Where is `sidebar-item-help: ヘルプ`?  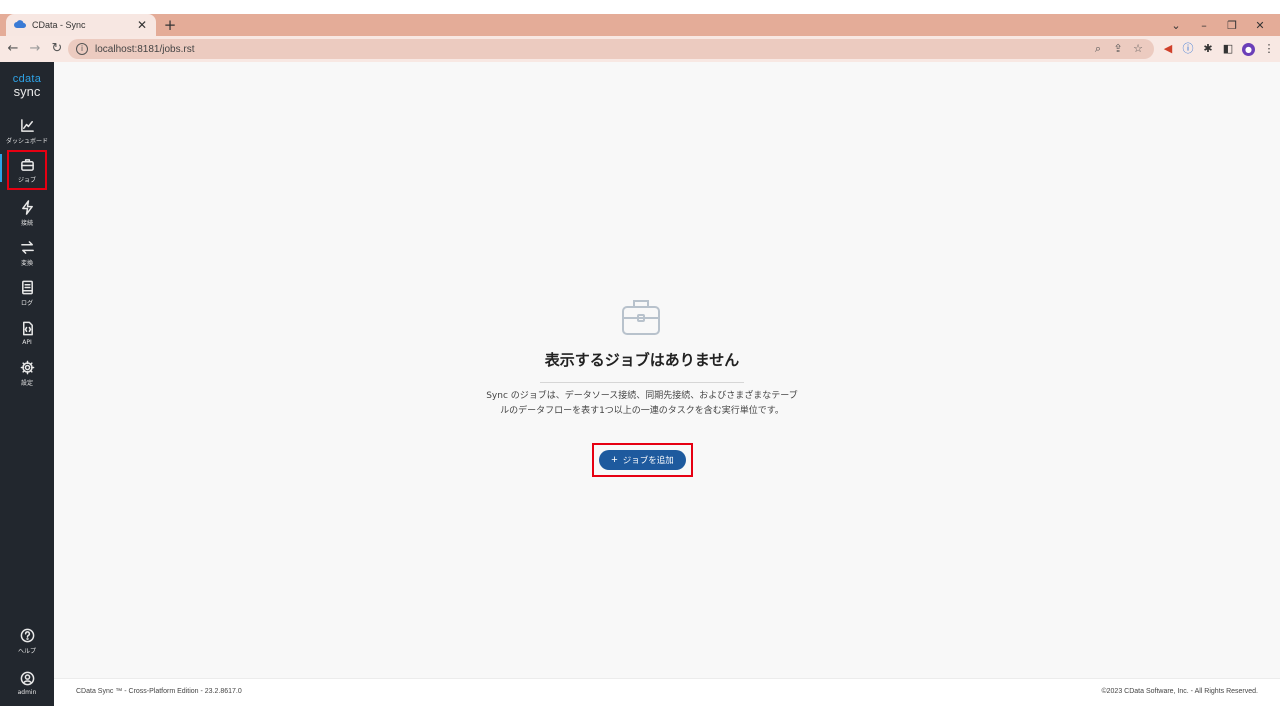 sidebar-item-help: ヘルプ is located at coordinates (27, 641).